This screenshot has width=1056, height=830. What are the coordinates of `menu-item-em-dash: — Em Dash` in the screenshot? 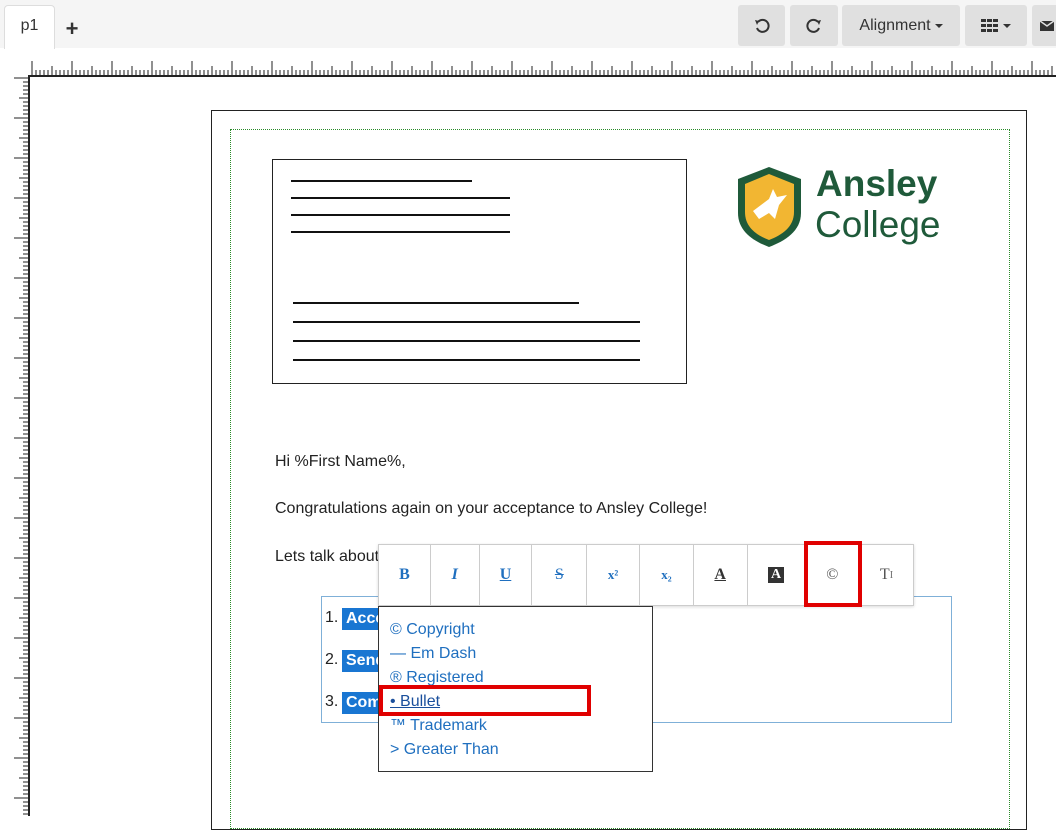 It's located at (433, 654).